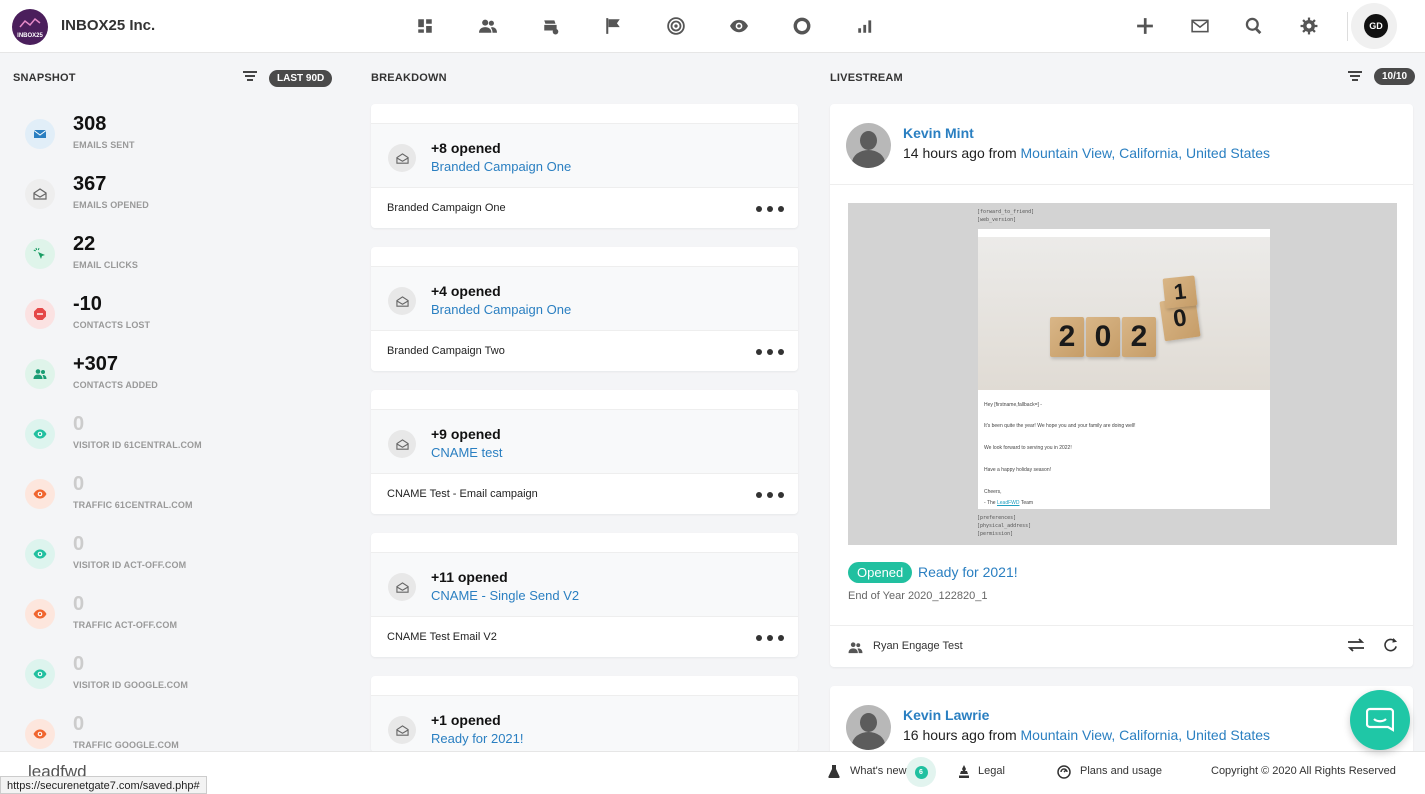 This screenshot has width=1425, height=794. What do you see at coordinates (866, 78) in the screenshot?
I see `livestream-title: LIVESTREAM` at bounding box center [866, 78].